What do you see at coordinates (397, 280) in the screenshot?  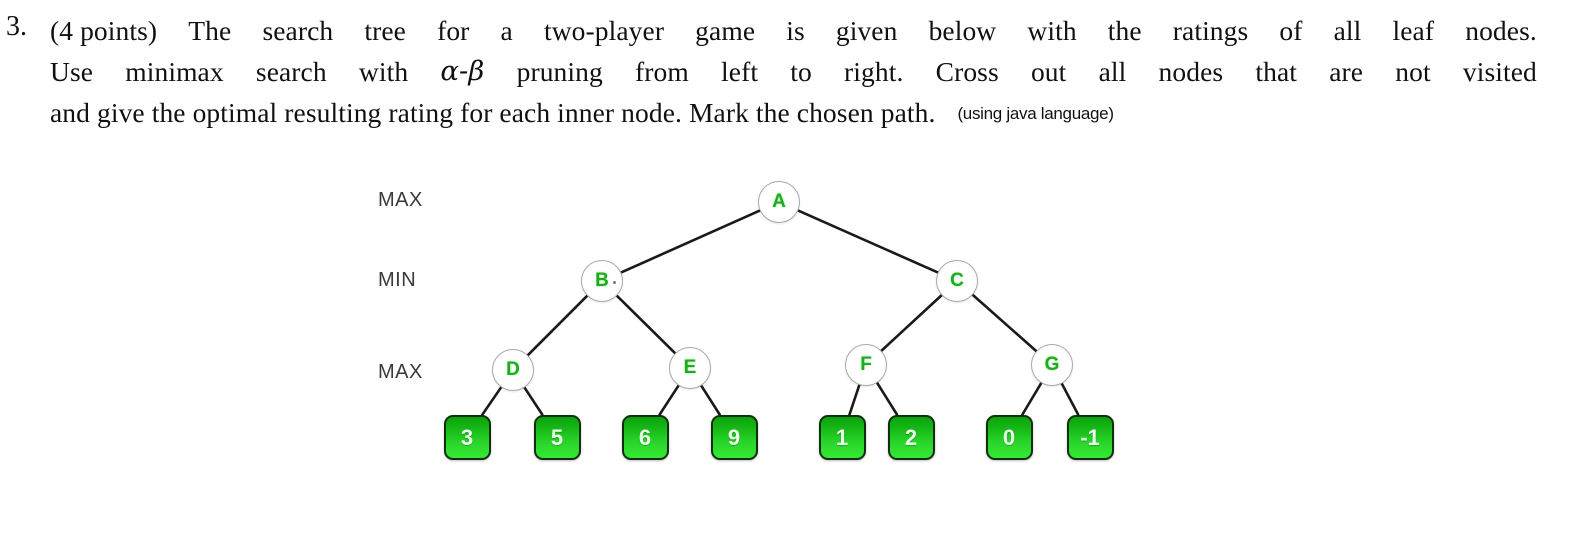 I see `level-label-min-1: MIN` at bounding box center [397, 280].